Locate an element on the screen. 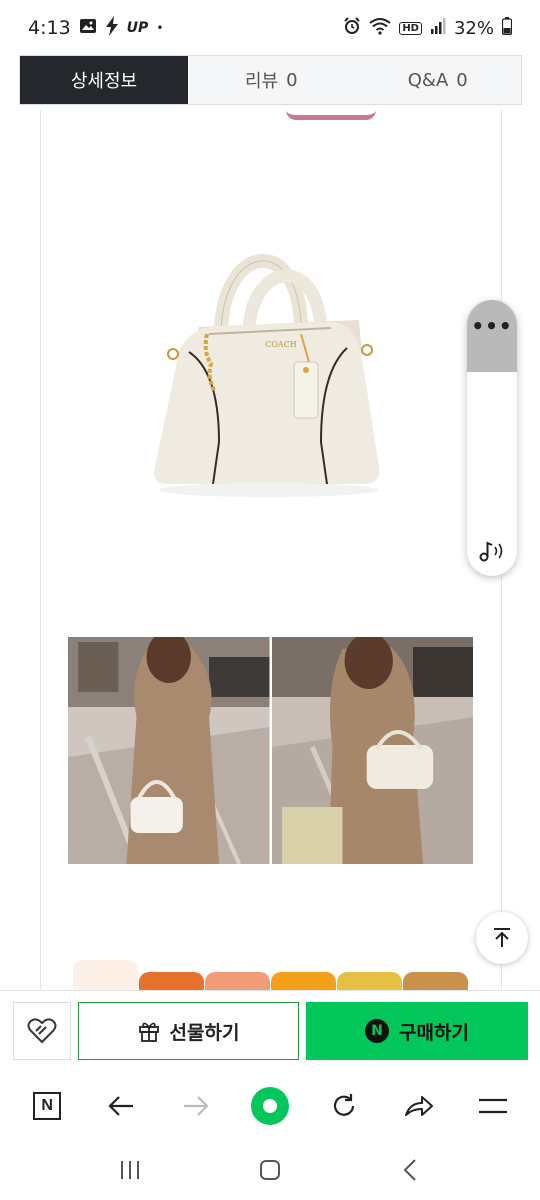  swatch-amber is located at coordinates (303, 981).